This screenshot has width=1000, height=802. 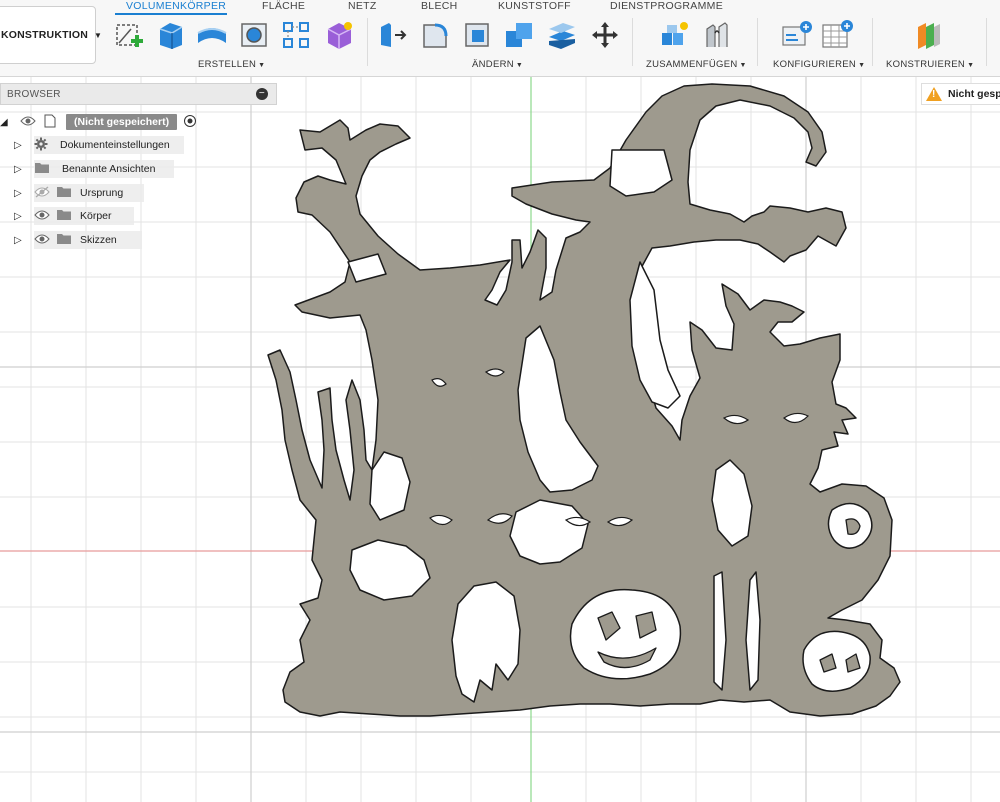 What do you see at coordinates (534, 6) in the screenshot?
I see `tab-kunststoff: KUNSTSTOFF` at bounding box center [534, 6].